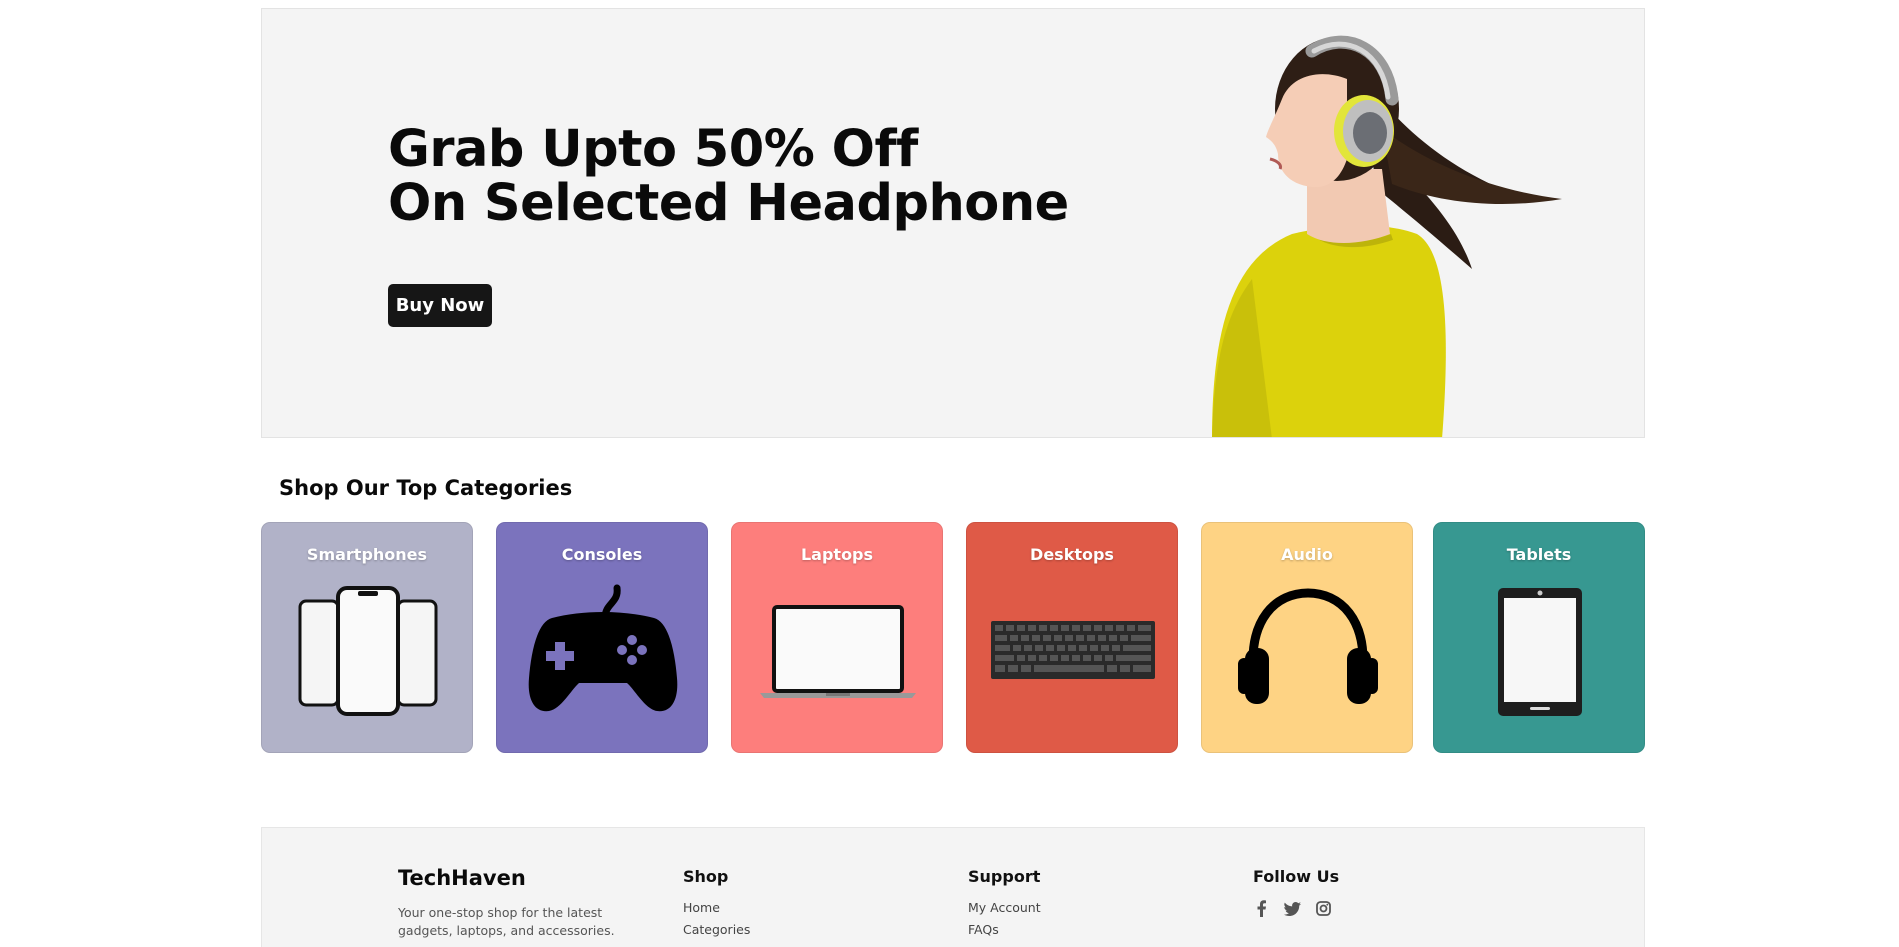  I want to click on instagram-icon, so click(1323, 908).